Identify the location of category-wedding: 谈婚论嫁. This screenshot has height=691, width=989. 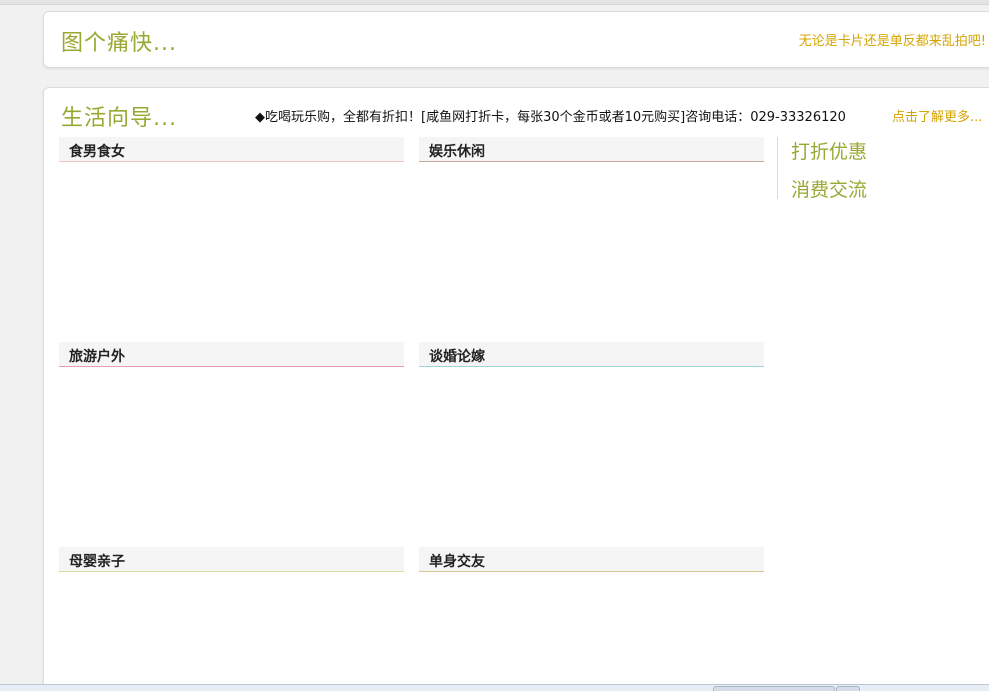
(591, 354).